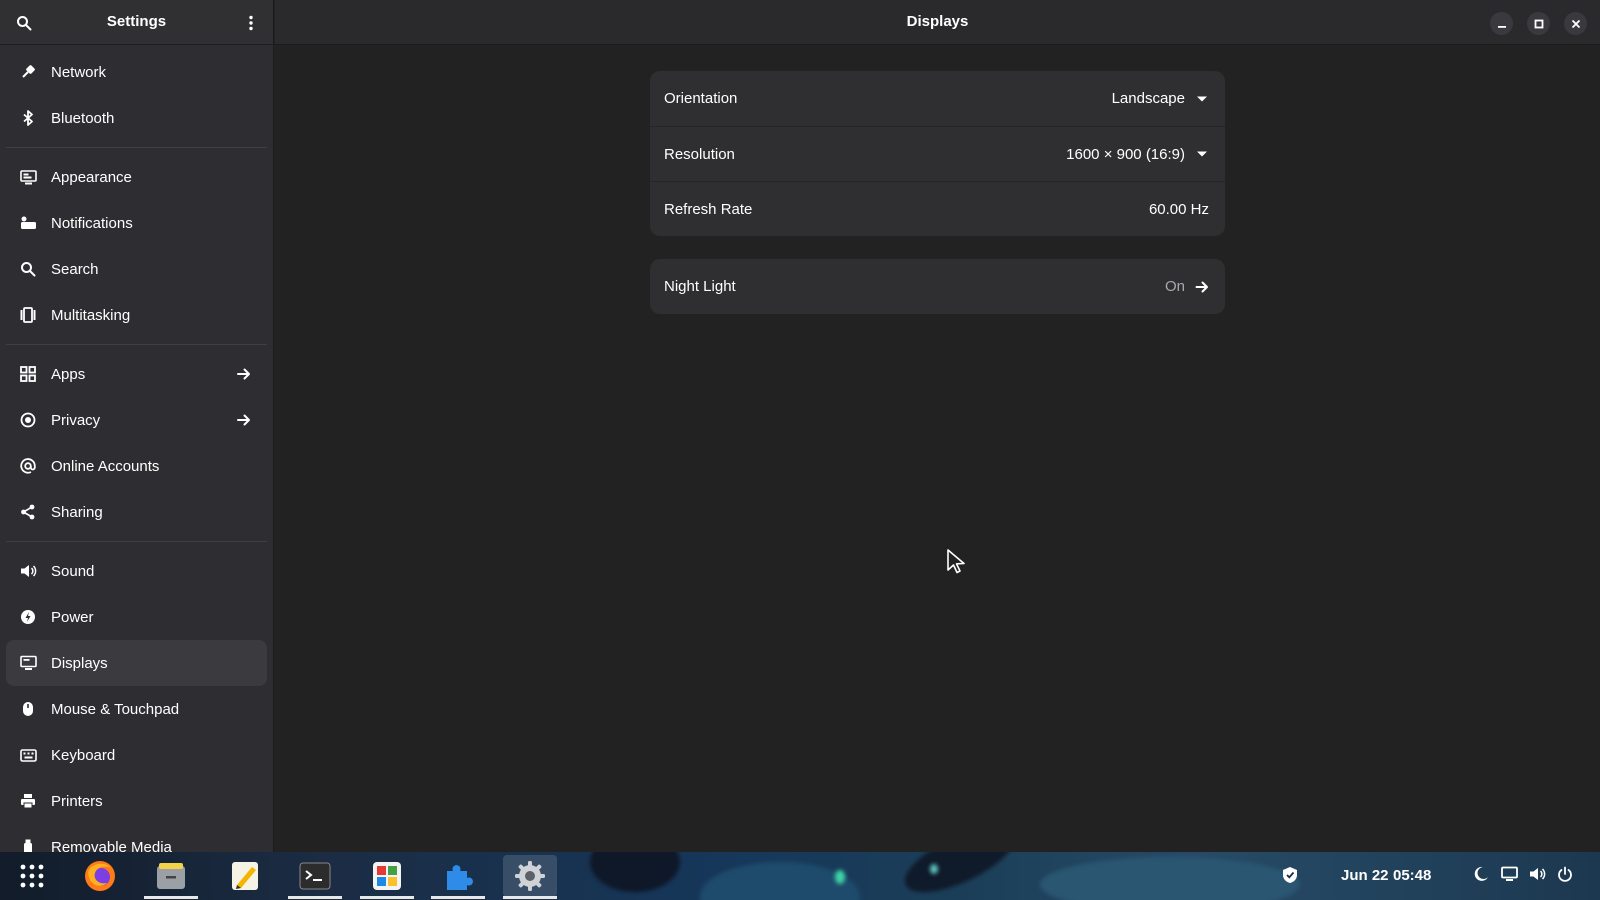  Describe the element at coordinates (83, 755) in the screenshot. I see `sidebar-item-label: Keyboard` at that location.